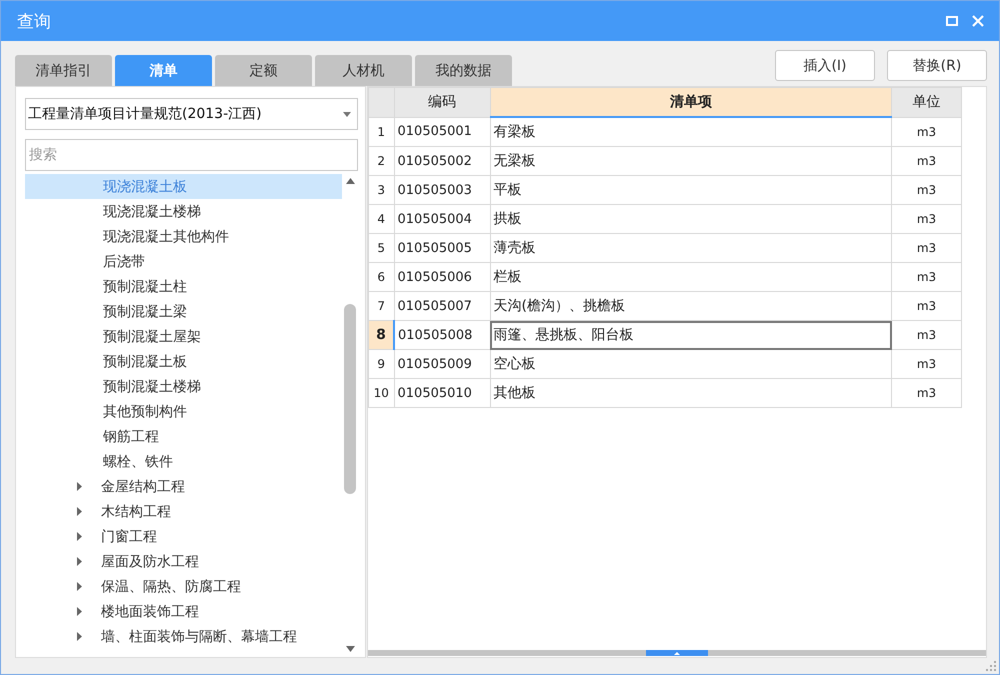 This screenshot has height=675, width=1000. What do you see at coordinates (442, 306) in the screenshot?
I see `table-cell: 010505007` at bounding box center [442, 306].